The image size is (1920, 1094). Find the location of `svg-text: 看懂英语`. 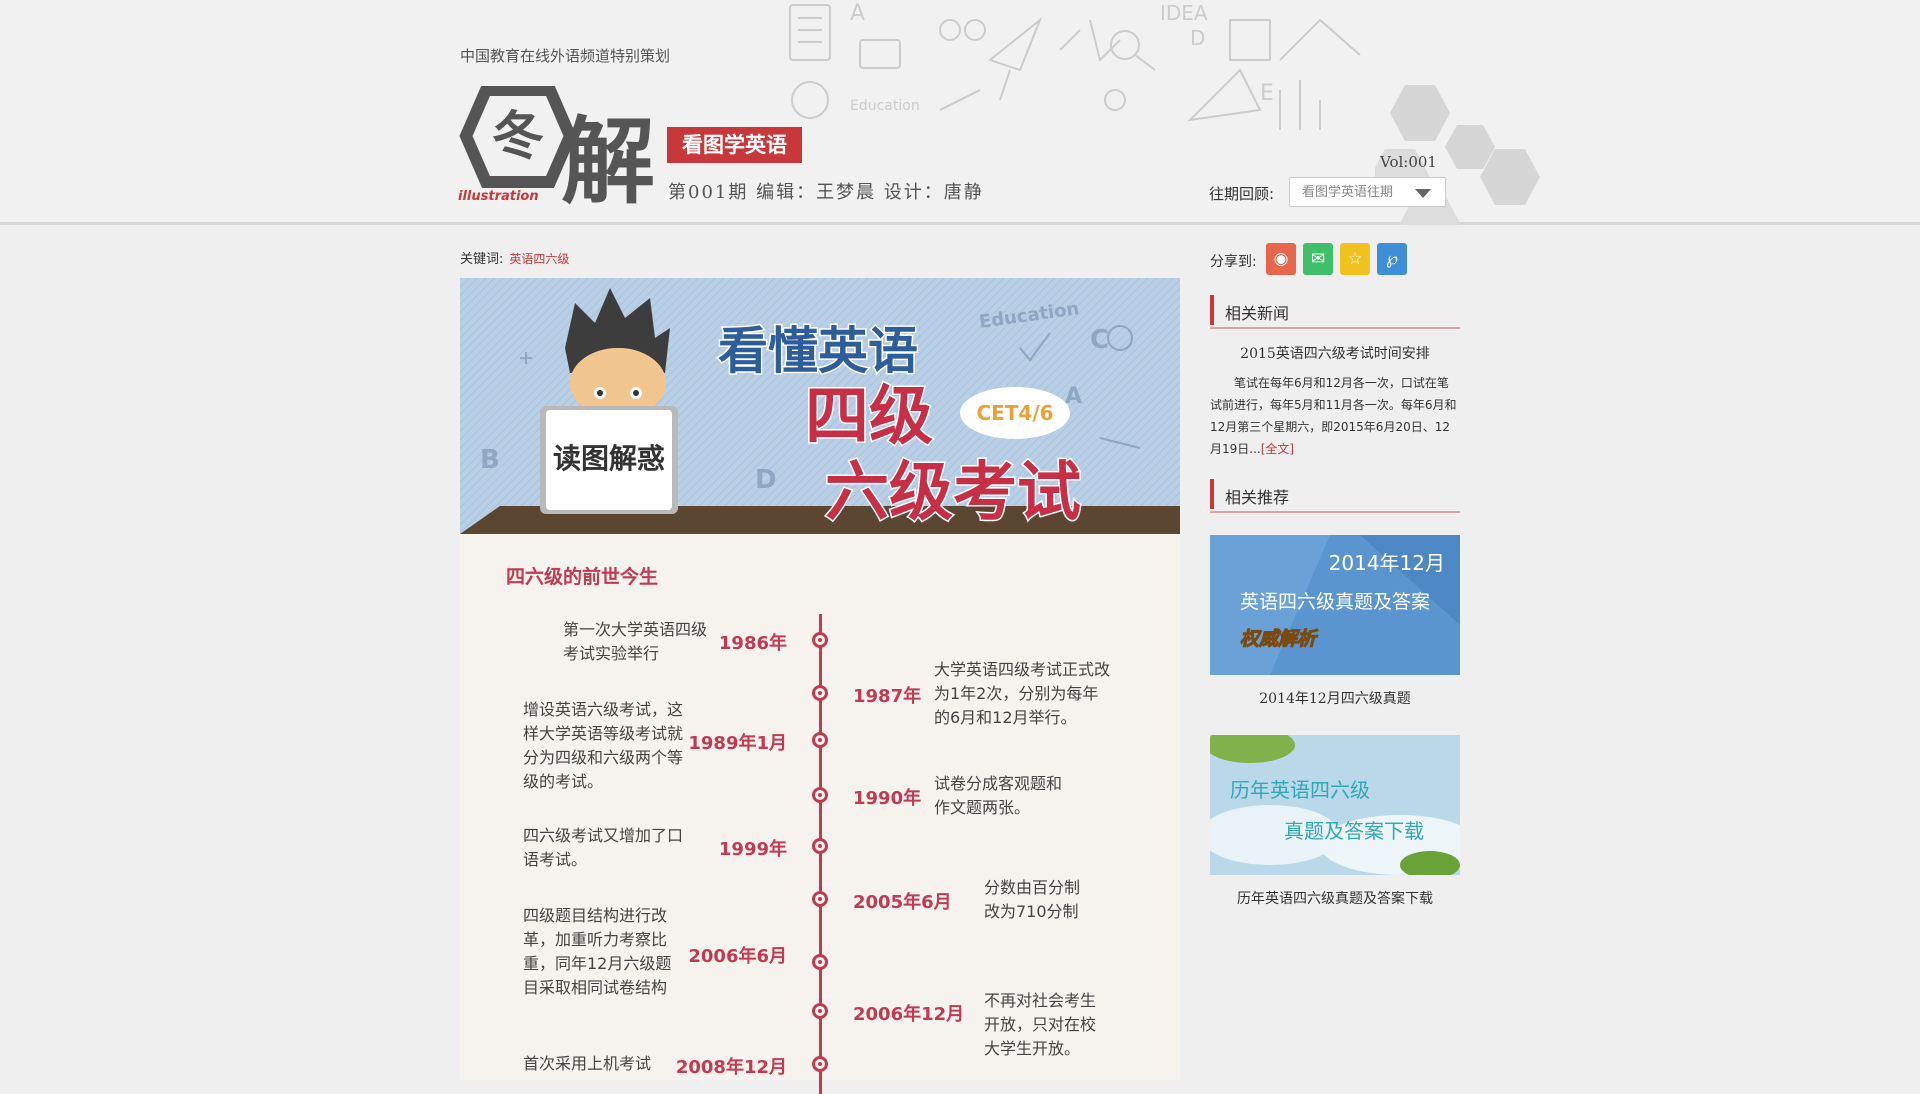

svg-text: 看懂英语 is located at coordinates (818, 351).